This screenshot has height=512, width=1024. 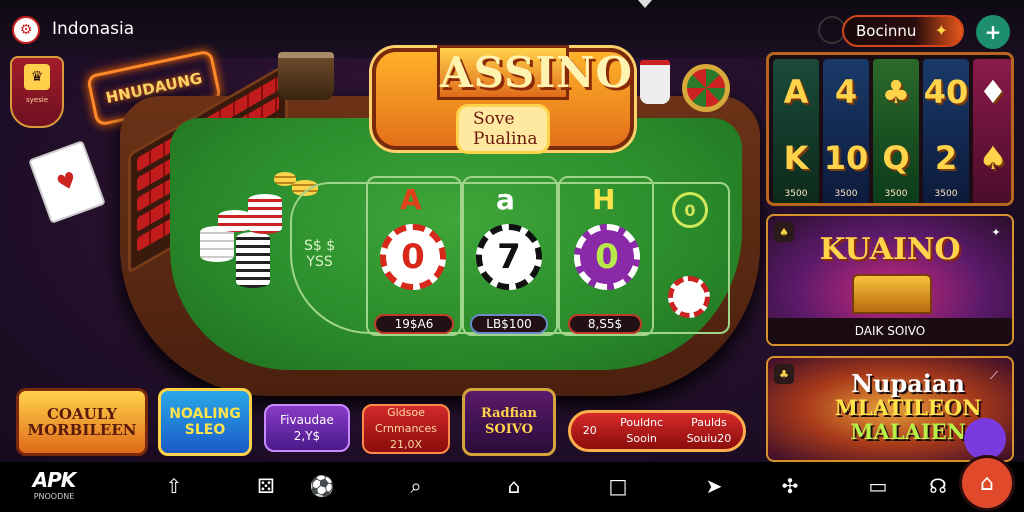 I want to click on emblem-icon: ♛, so click(x=37, y=77).